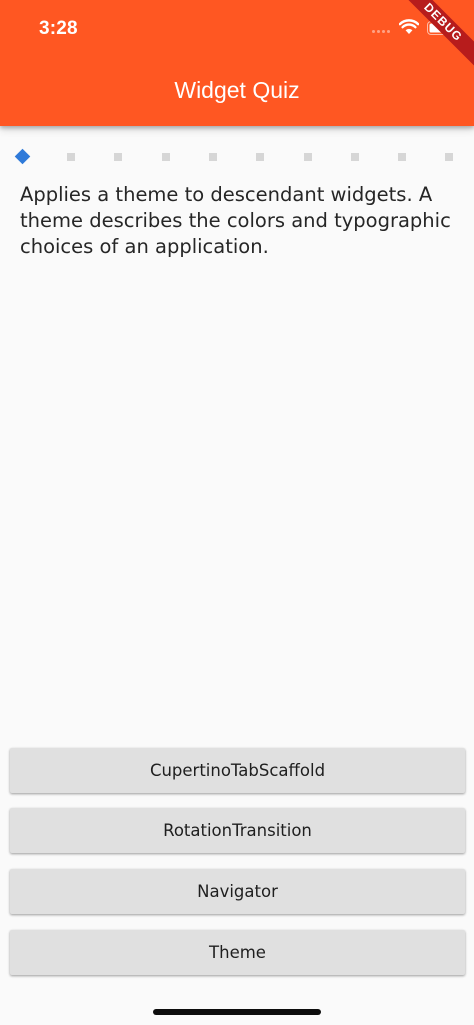 The image size is (474, 1025). I want to click on status-time: 3:28, so click(58, 28).